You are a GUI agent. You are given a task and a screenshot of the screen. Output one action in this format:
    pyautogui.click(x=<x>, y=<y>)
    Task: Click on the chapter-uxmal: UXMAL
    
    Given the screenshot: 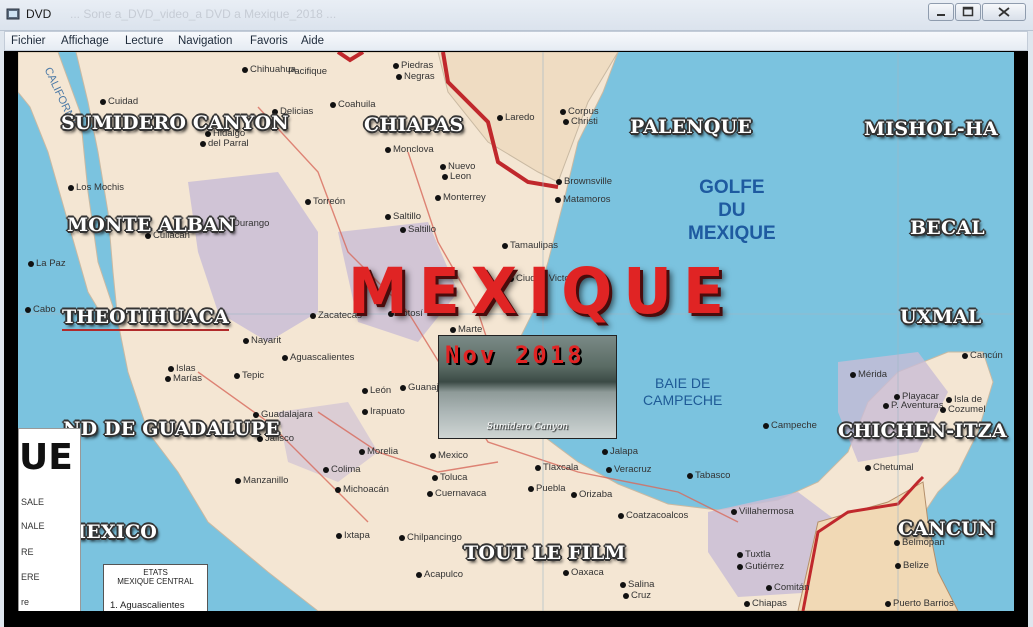 What is the action you would take?
    pyautogui.click(x=940, y=317)
    